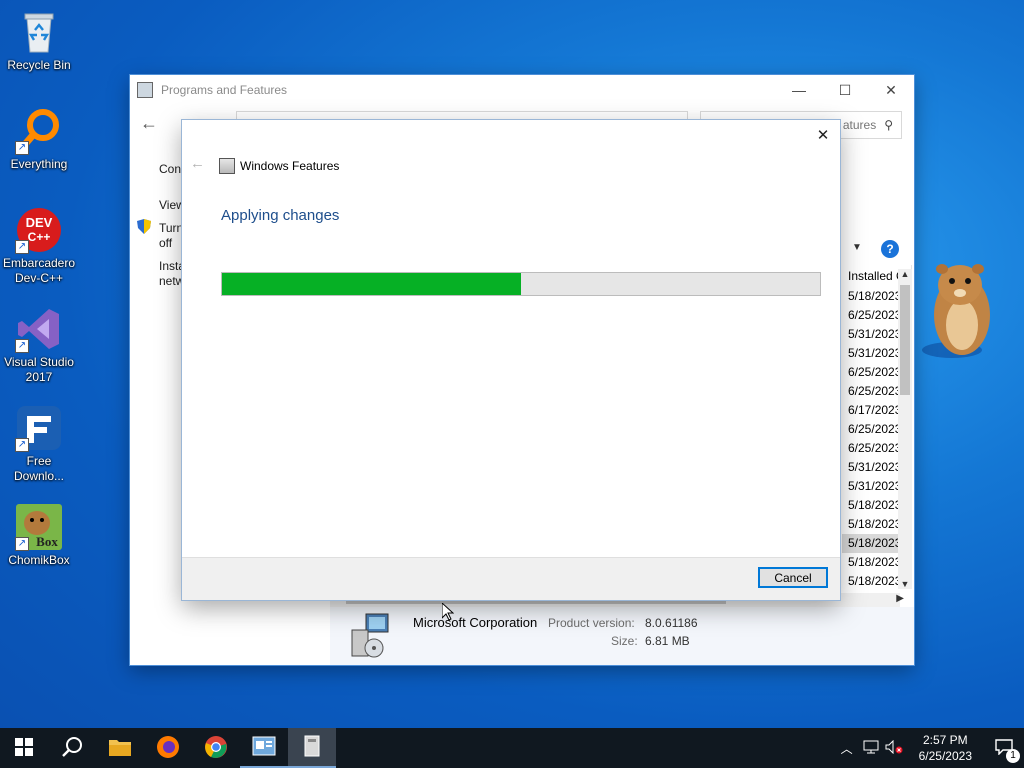  I want to click on taskbar-chrome, so click(216, 748).